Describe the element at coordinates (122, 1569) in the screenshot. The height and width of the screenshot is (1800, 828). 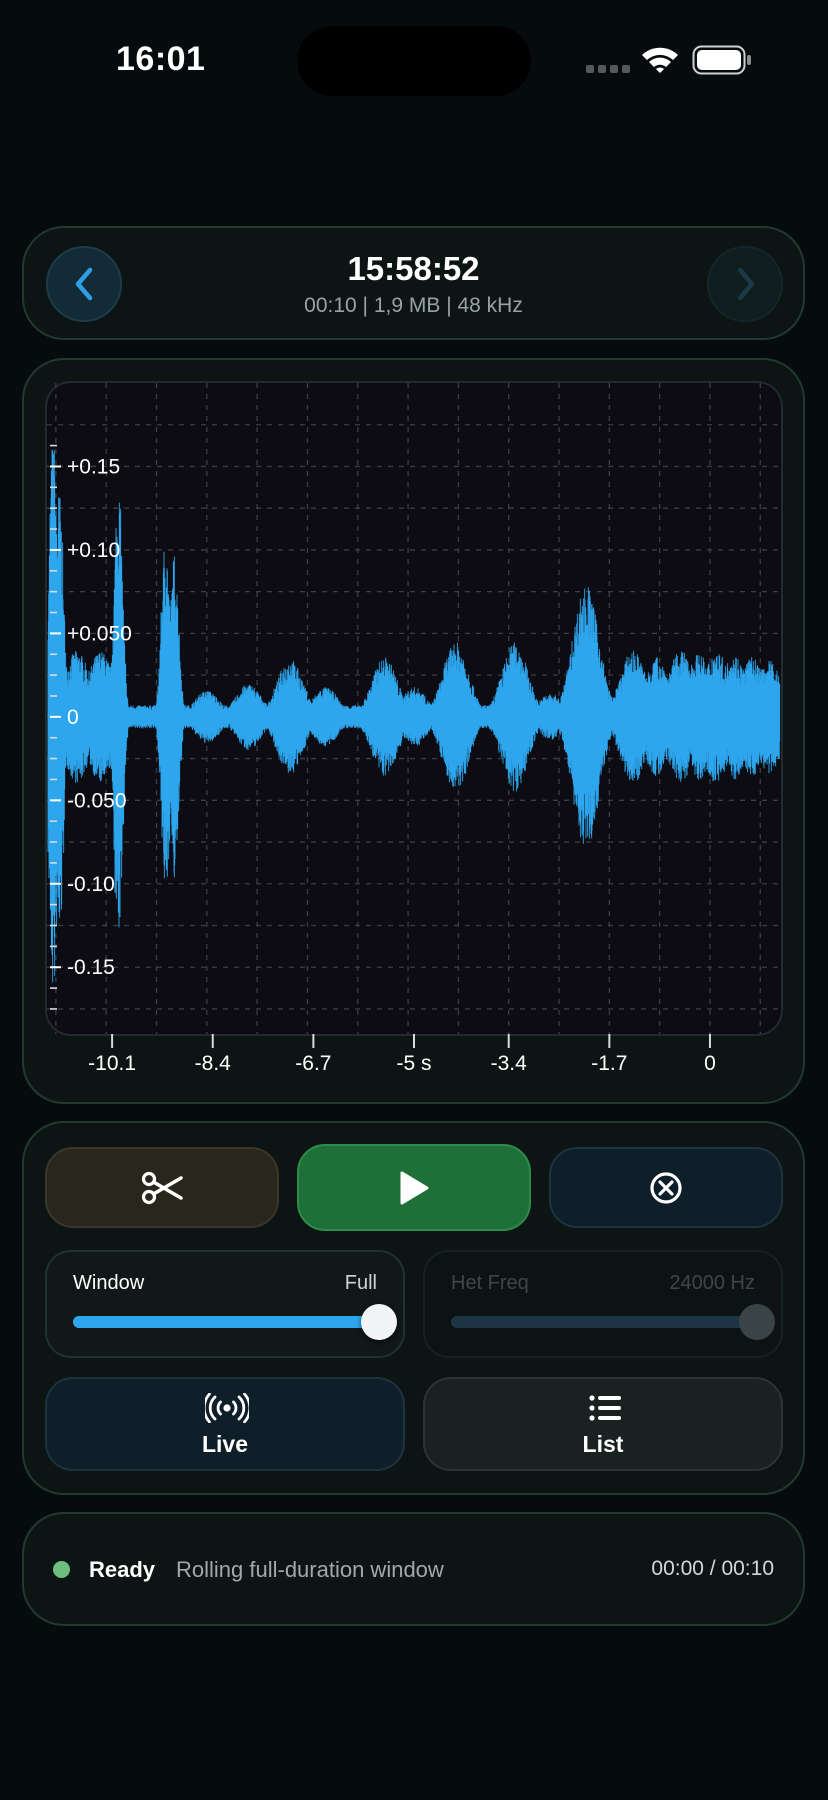
I see `status-state: Ready` at that location.